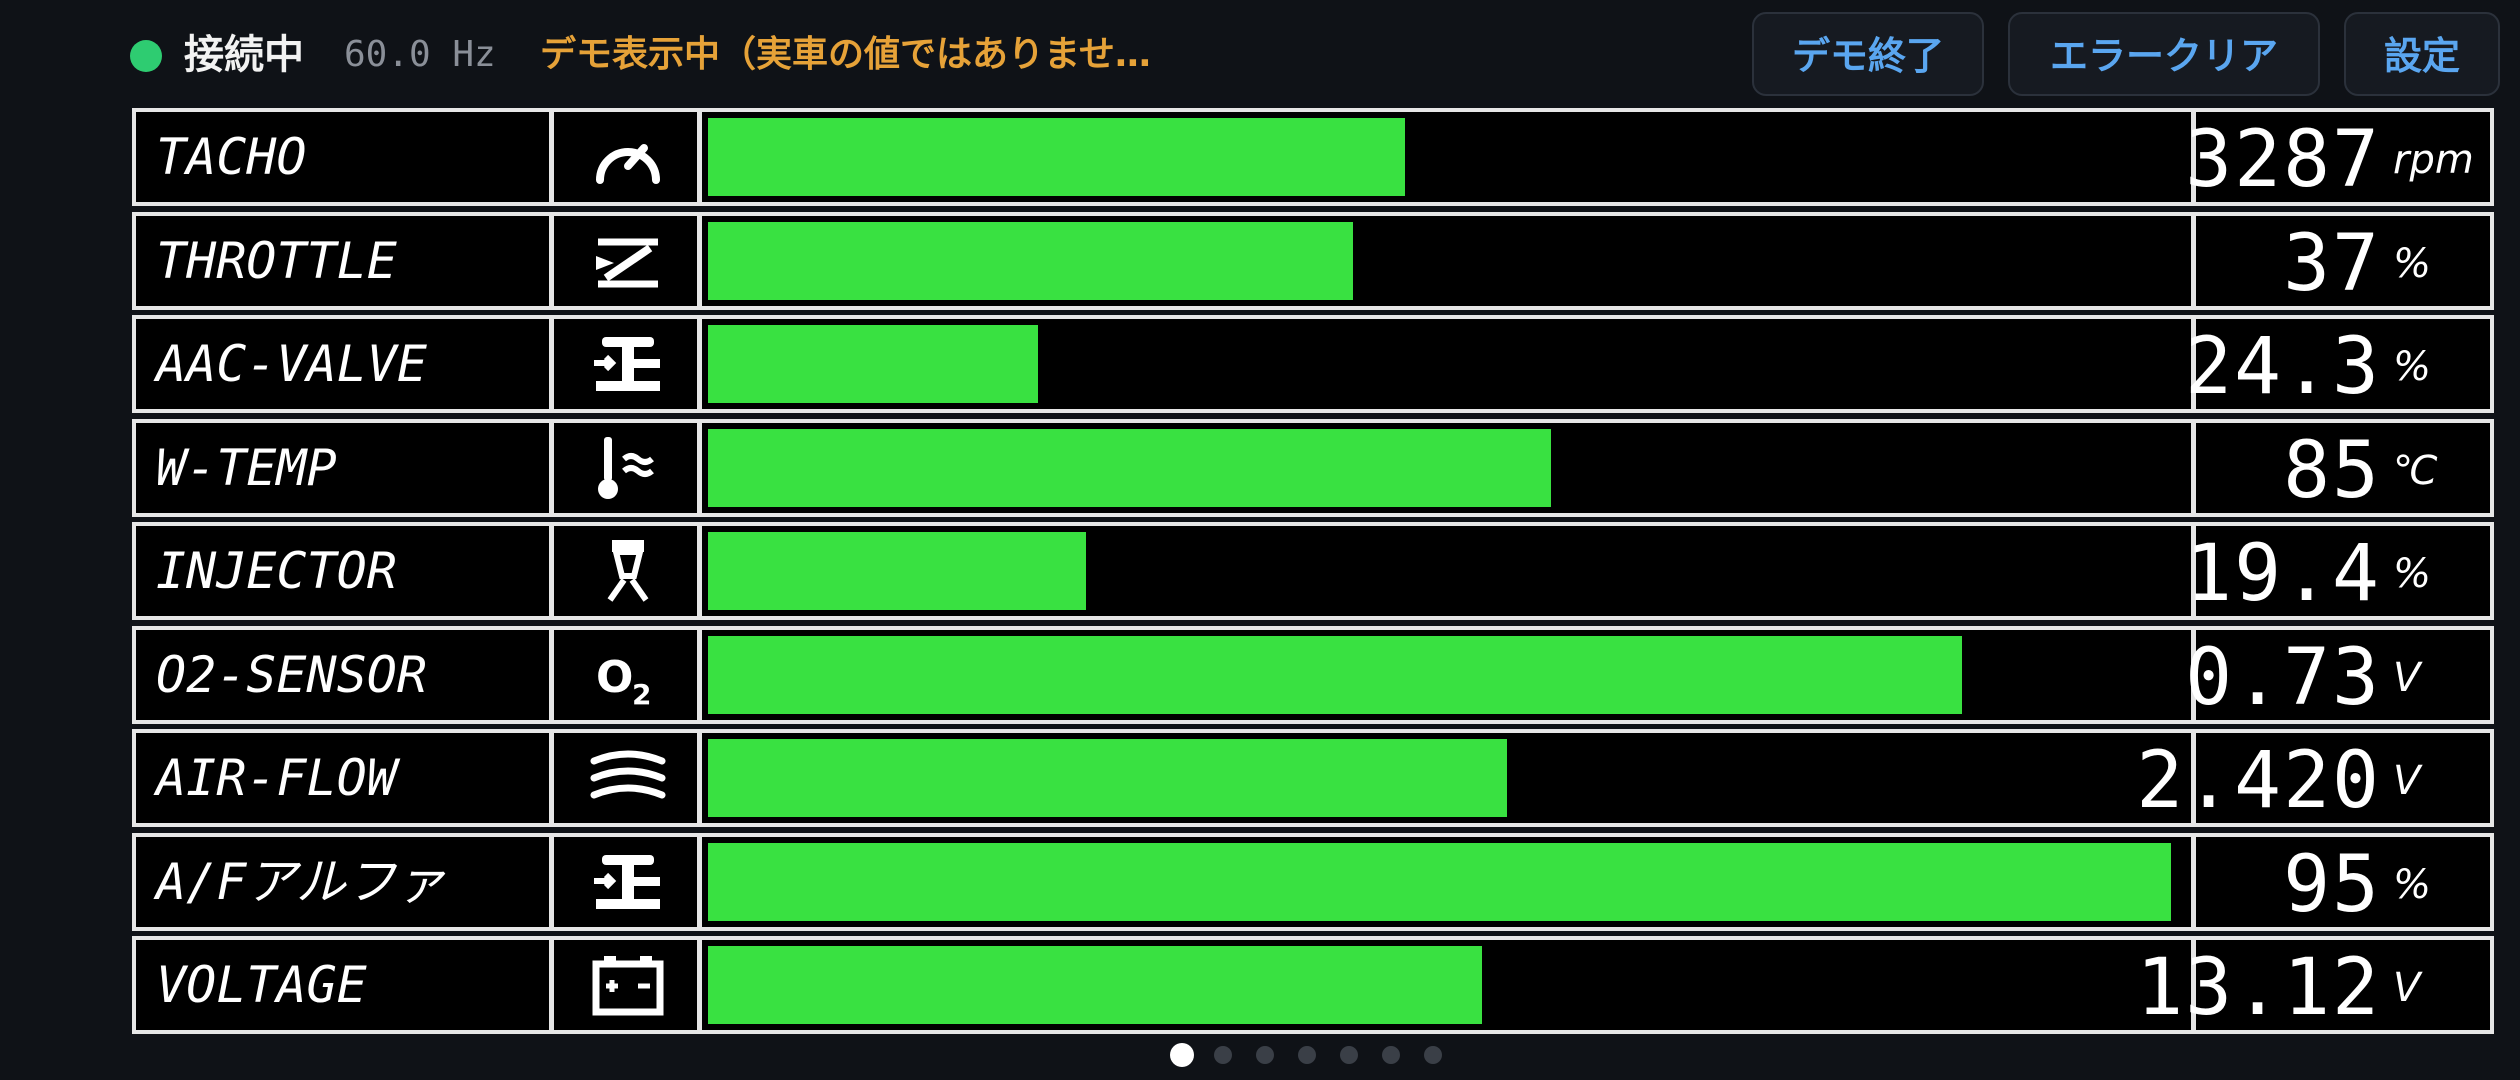 The height and width of the screenshot is (1080, 2520). Describe the element at coordinates (630, 467) in the screenshot. I see `coolant-temp-icon` at that location.